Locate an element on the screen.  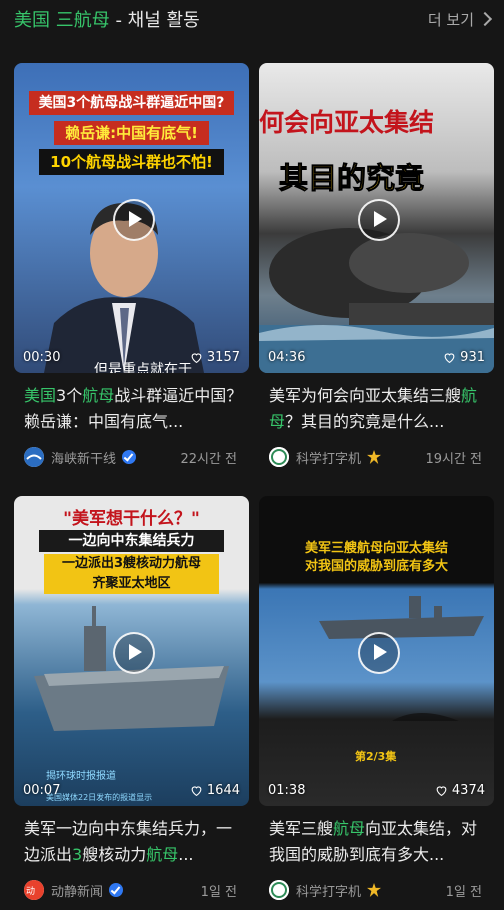
title-text: 美军三艘 is located at coordinates (301, 828).